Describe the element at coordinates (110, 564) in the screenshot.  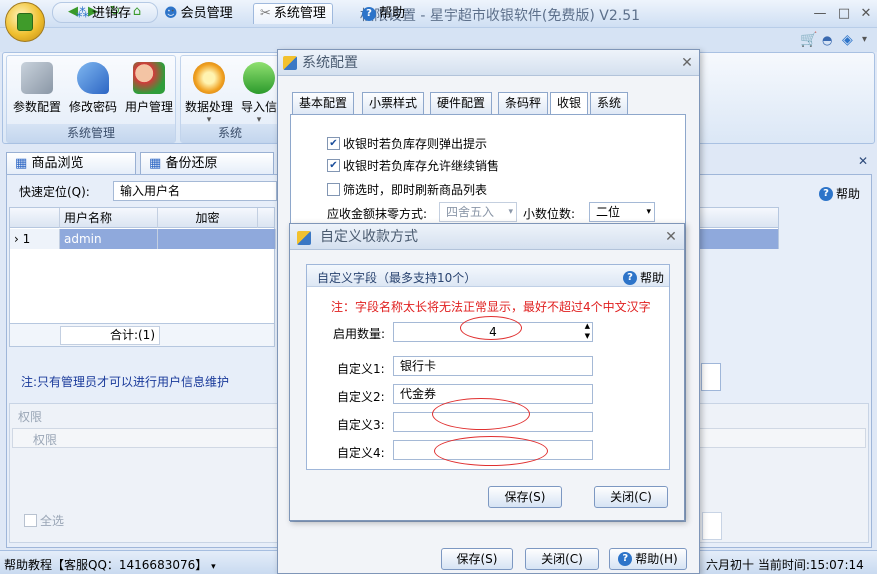
I see `help-tutorial-link: 帮助教程【客服QQ：1416683076】 ▾` at that location.